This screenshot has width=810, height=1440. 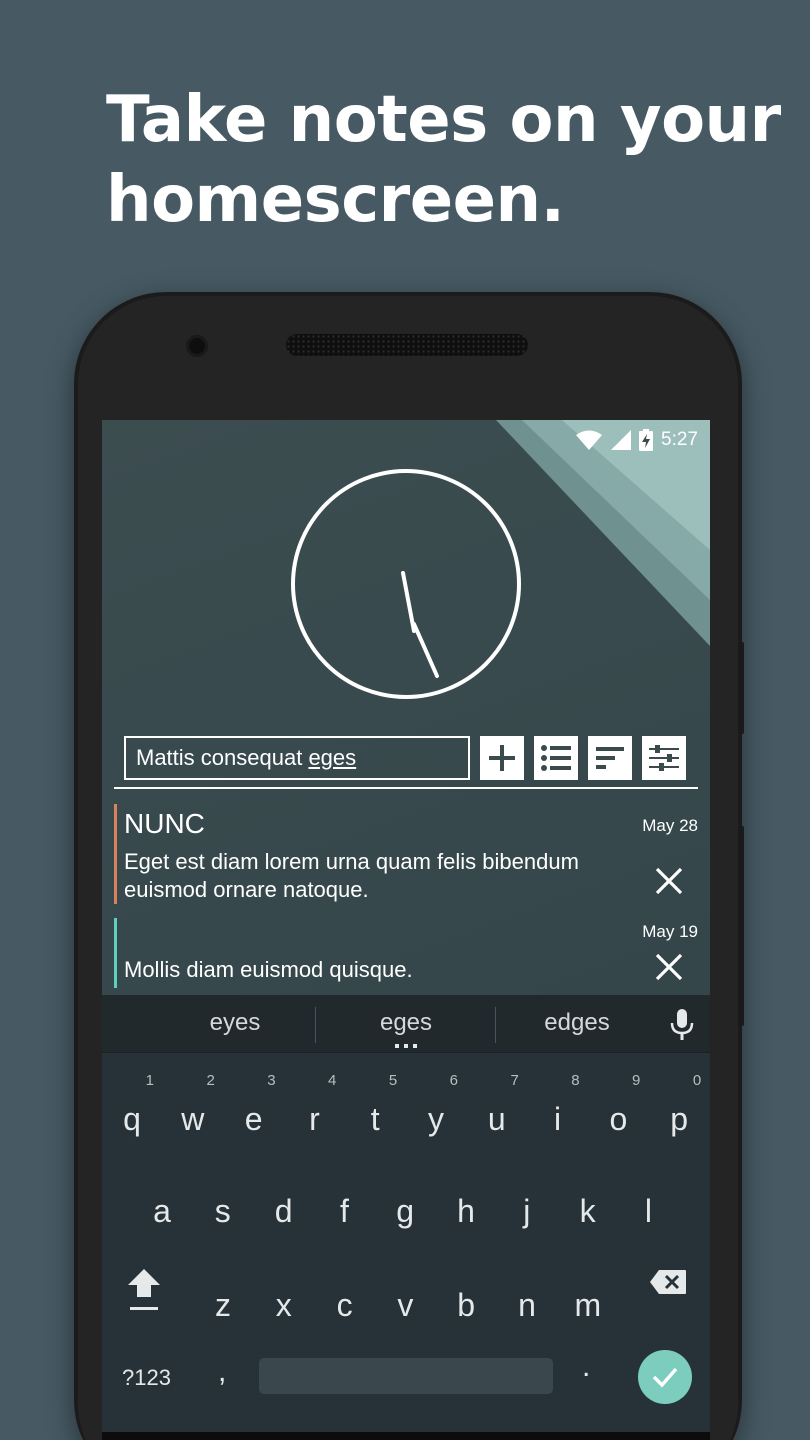 I want to click on key-label: s, so click(x=222, y=1211).